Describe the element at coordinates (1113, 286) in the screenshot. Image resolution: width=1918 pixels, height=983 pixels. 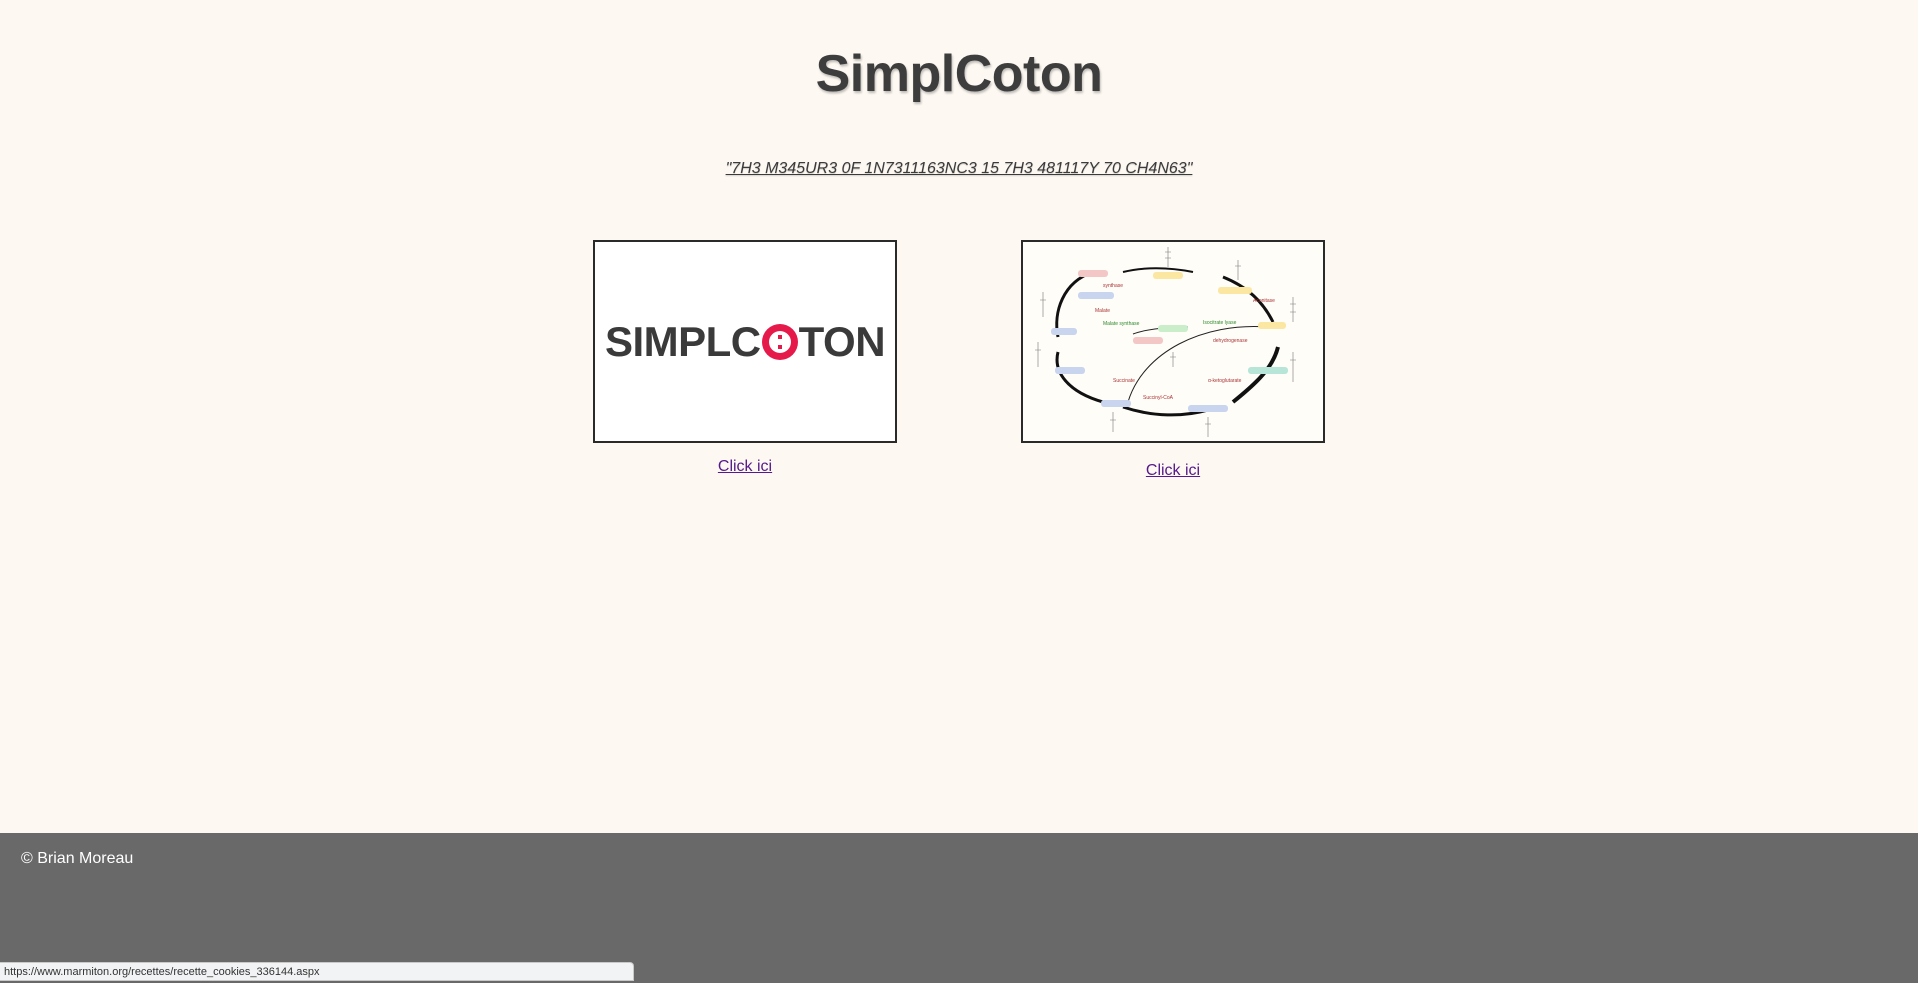
I see `svg-text: synthase` at that location.